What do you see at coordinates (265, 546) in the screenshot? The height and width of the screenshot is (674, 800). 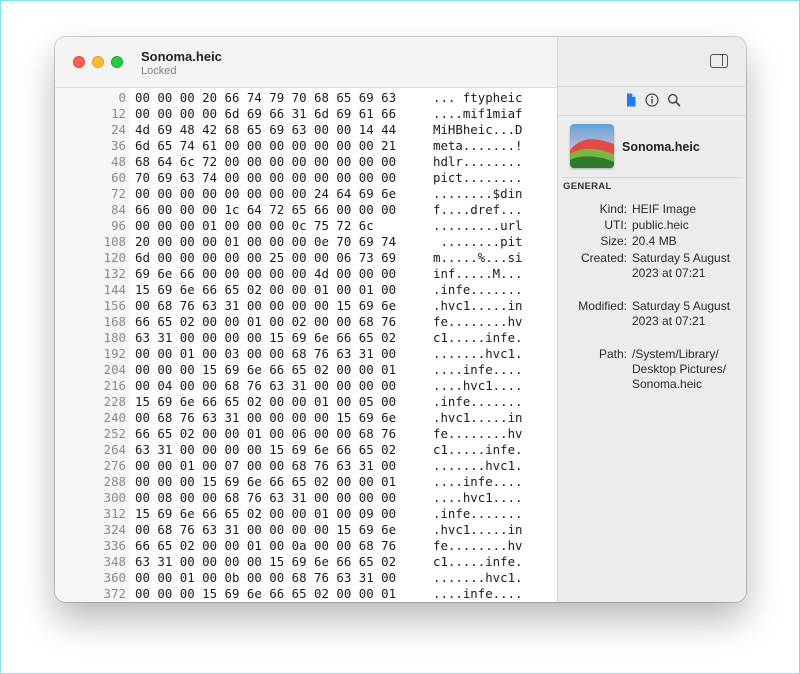 I see `row-bytes: 66 65 02 00 00 01 00 0a 00 00 68 76` at bounding box center [265, 546].